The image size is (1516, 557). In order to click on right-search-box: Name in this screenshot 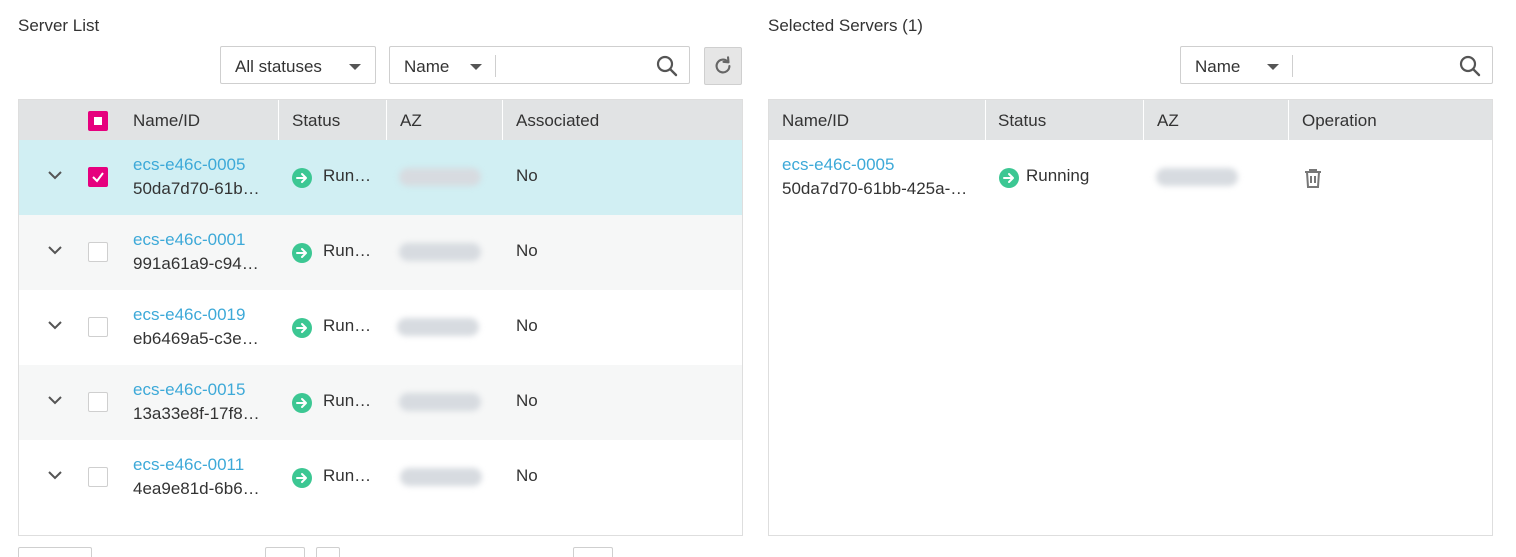, I will do `click(1336, 65)`.